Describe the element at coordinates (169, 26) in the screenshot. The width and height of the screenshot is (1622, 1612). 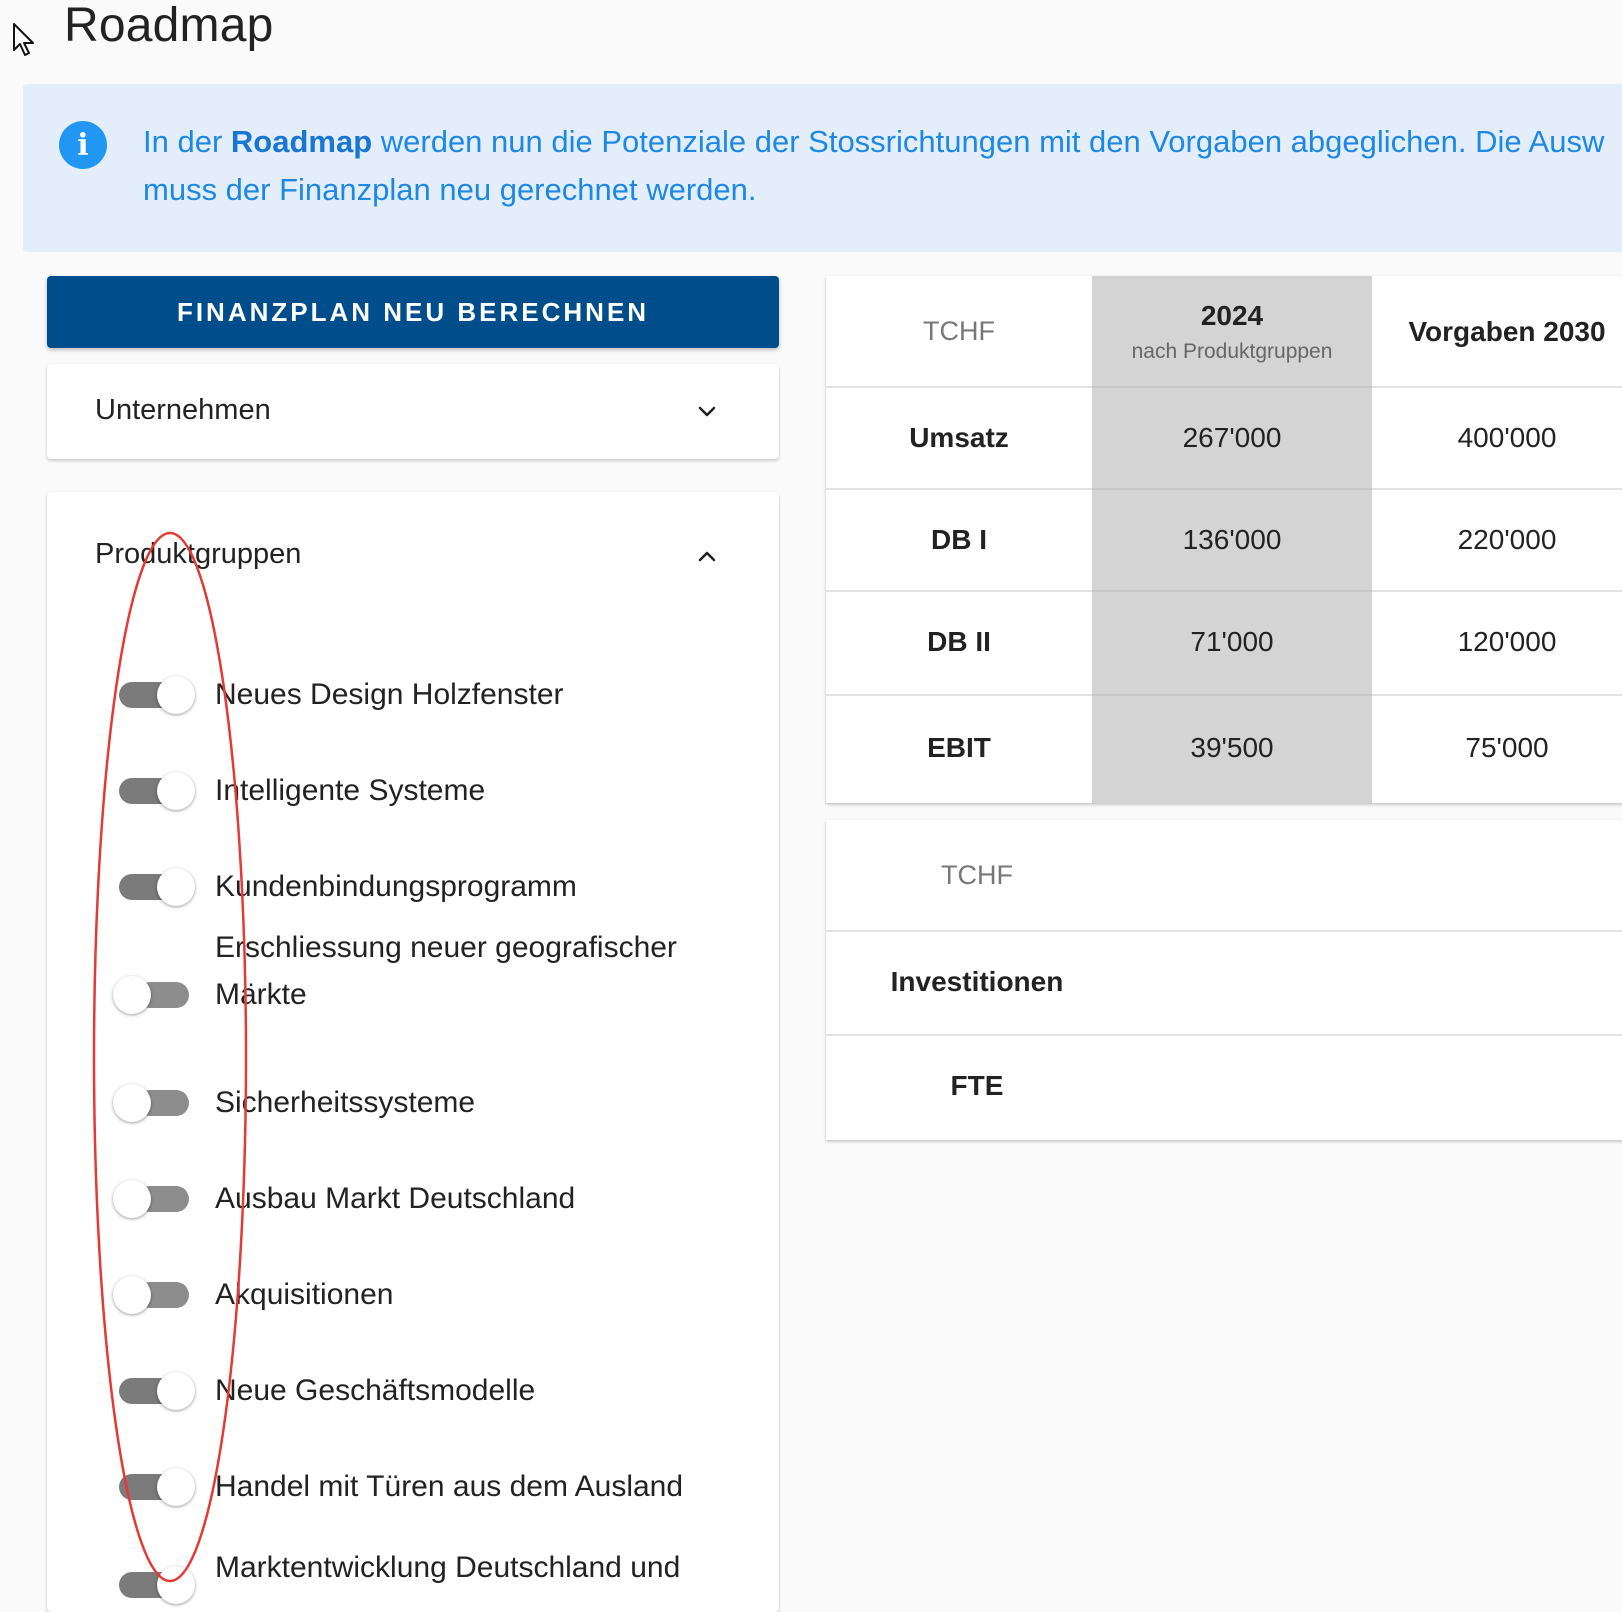
I see `page-title: Roadmap` at that location.